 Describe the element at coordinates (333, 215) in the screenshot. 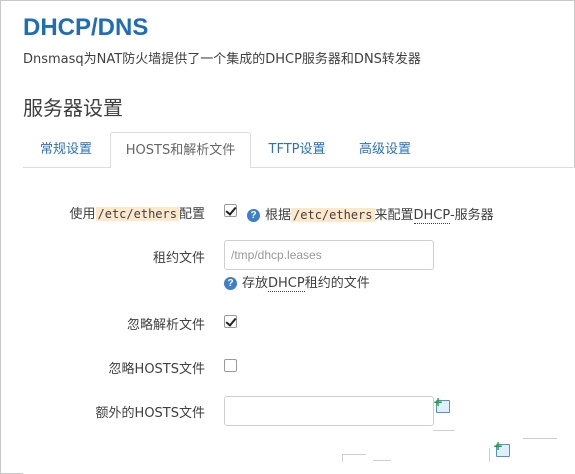

I see `use-ethers-help-code: /etc/ethers` at that location.